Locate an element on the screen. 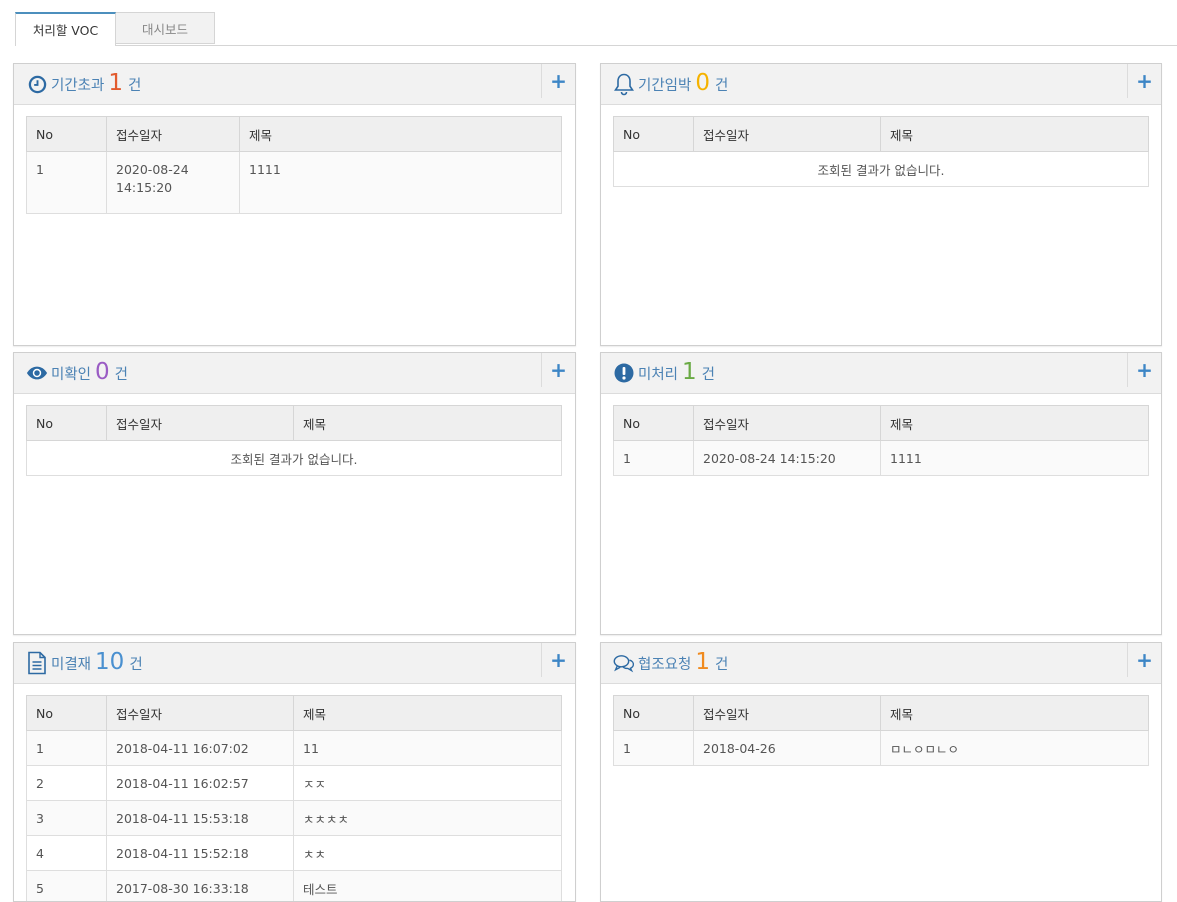 The image size is (1177, 902). table-row: 12018-04-11 16:07:0211 is located at coordinates (294, 748).